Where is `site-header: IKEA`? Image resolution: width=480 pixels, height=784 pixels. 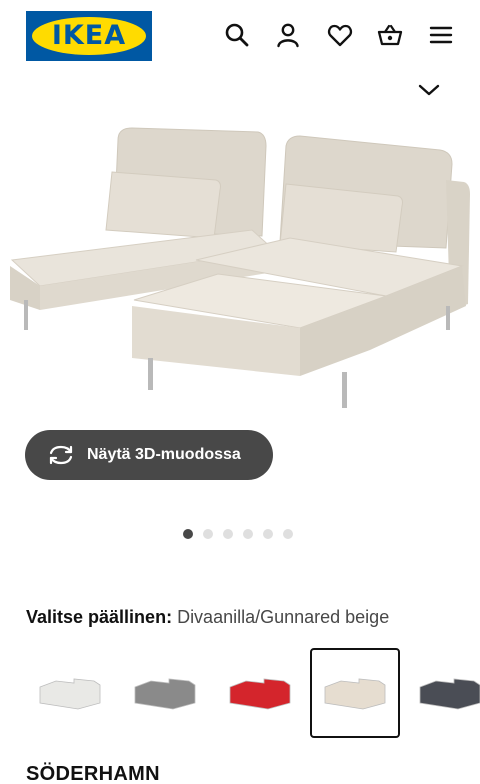
site-header: IKEA is located at coordinates (240, 36).